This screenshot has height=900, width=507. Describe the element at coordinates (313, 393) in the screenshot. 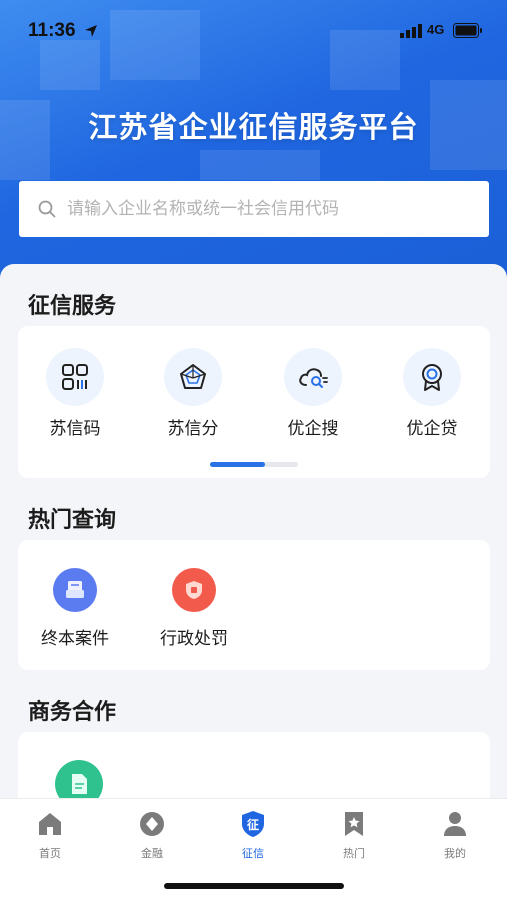

I see `service-item-youqisou: 优企搜` at that location.